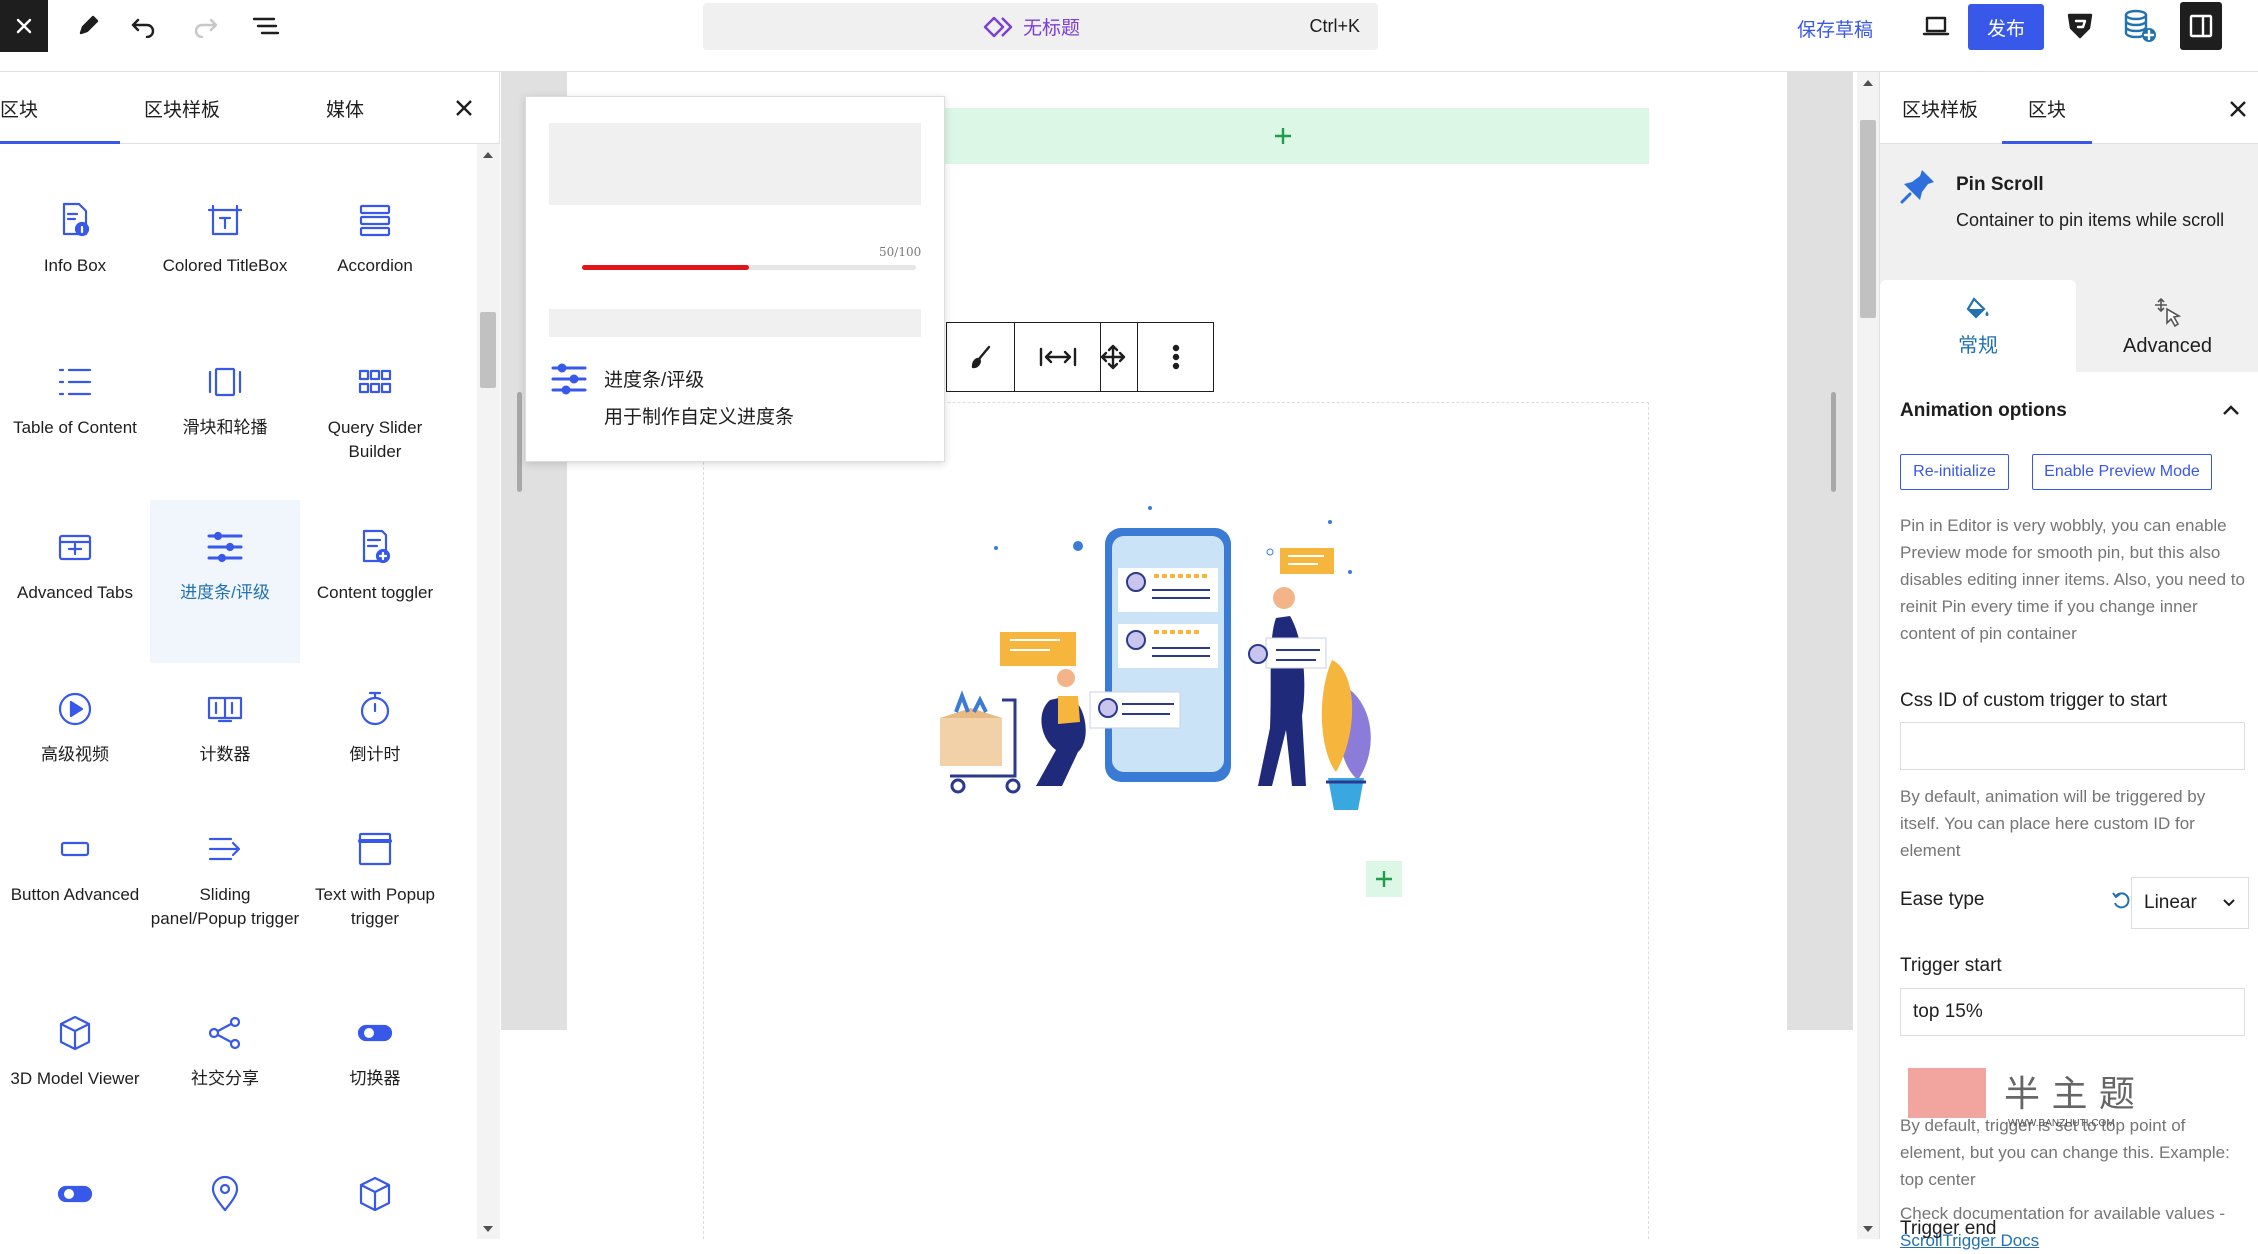 The image size is (2258, 1254). I want to click on css-id-input, so click(2072, 746).